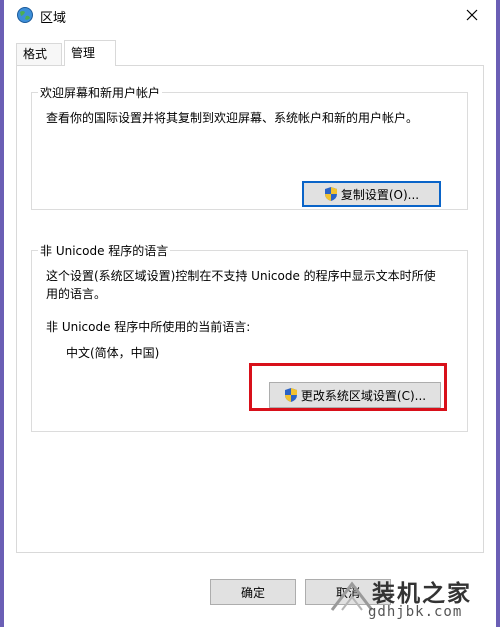 This screenshot has width=500, height=627. Describe the element at coordinates (415, 612) in the screenshot. I see `watermark-url: gdhjbk.com` at that location.